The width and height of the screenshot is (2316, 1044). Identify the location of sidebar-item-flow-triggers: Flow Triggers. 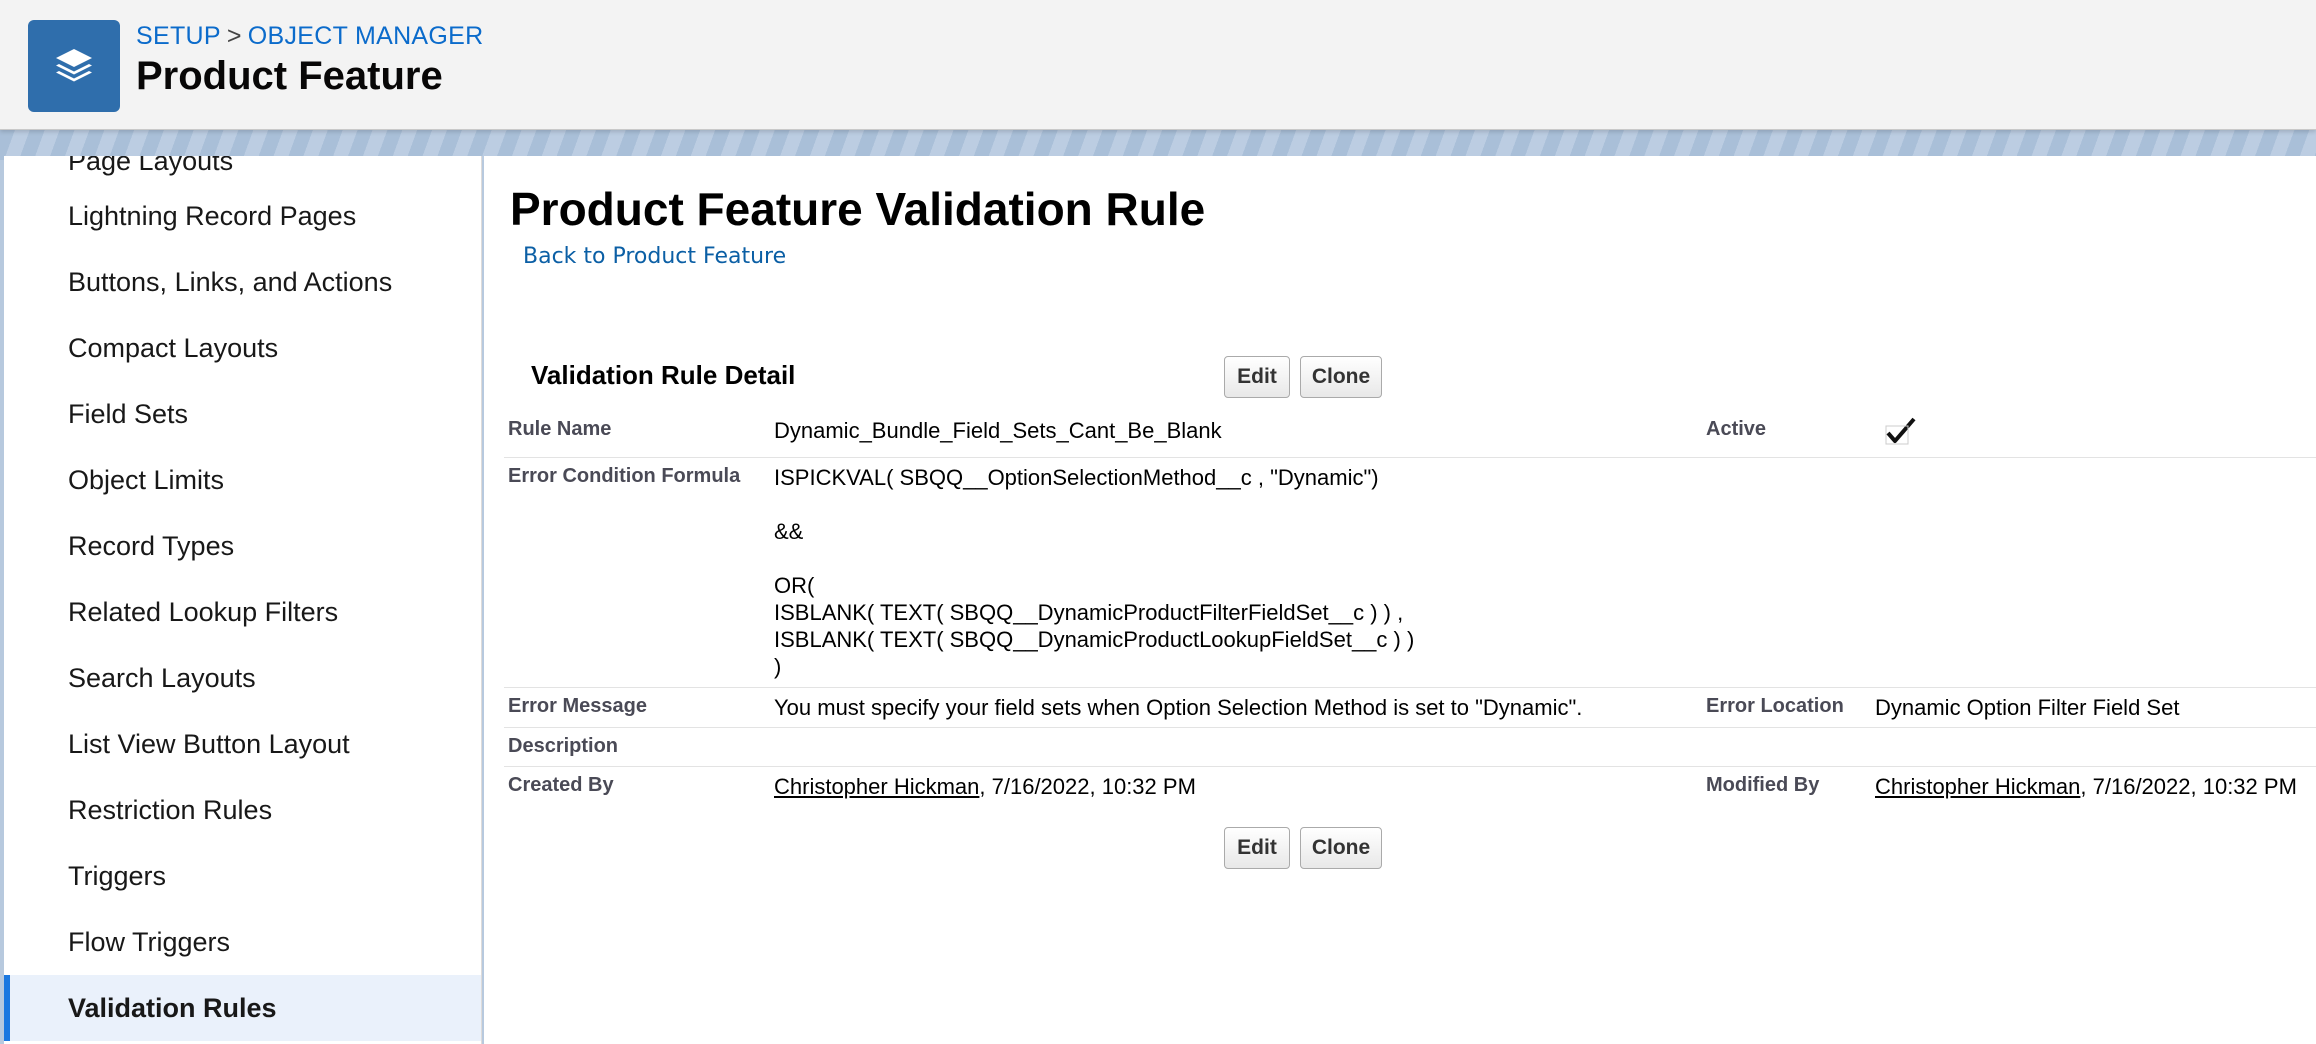
(242, 942).